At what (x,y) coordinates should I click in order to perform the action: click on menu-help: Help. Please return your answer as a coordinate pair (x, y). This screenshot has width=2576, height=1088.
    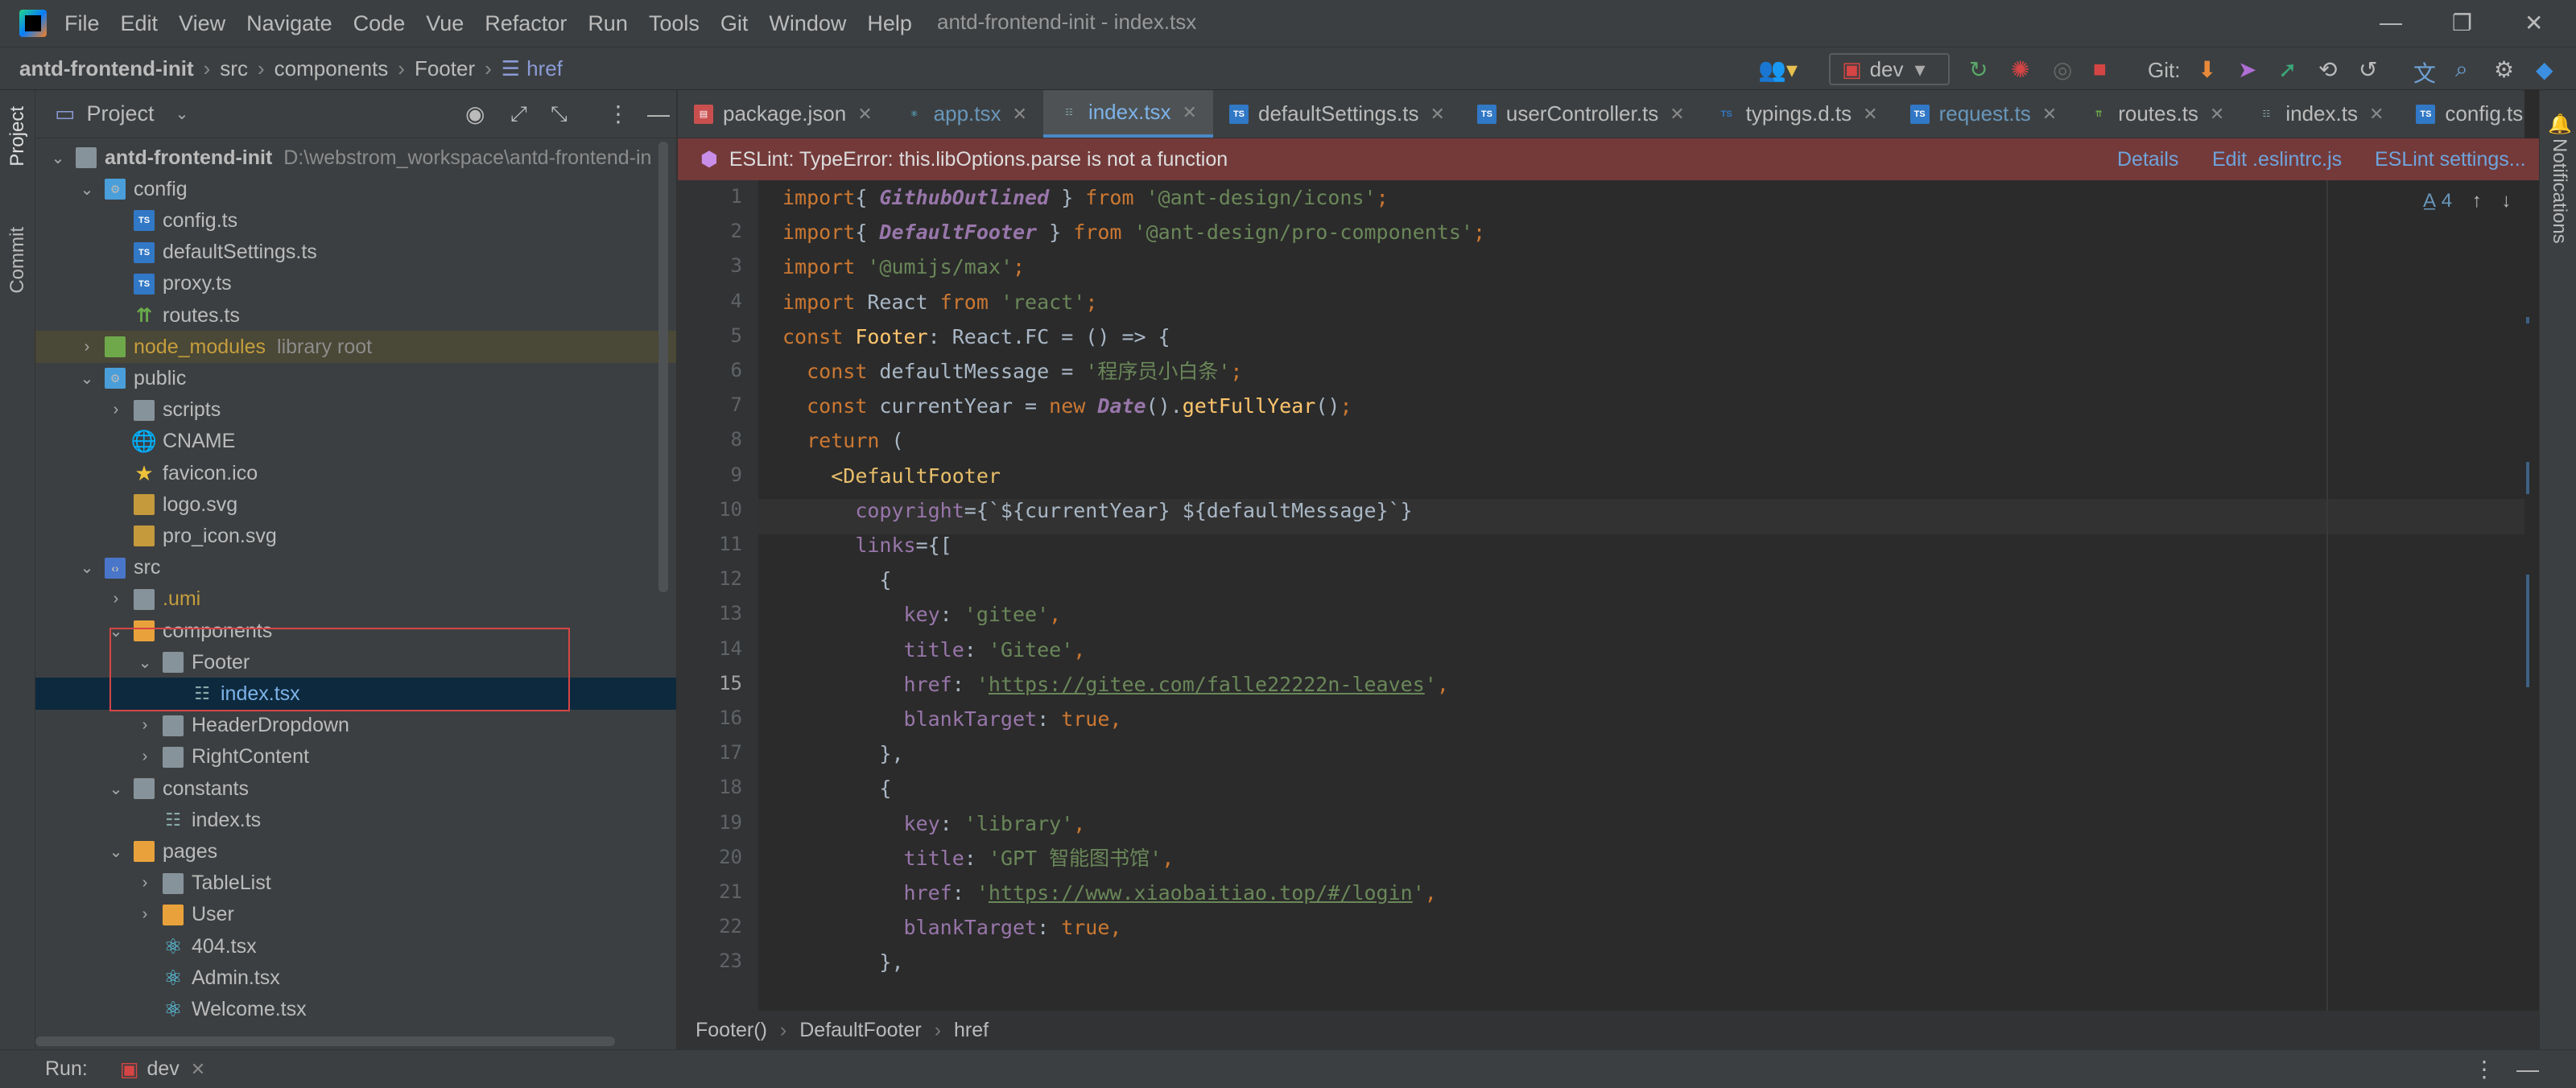
    Looking at the image, I should click on (889, 23).